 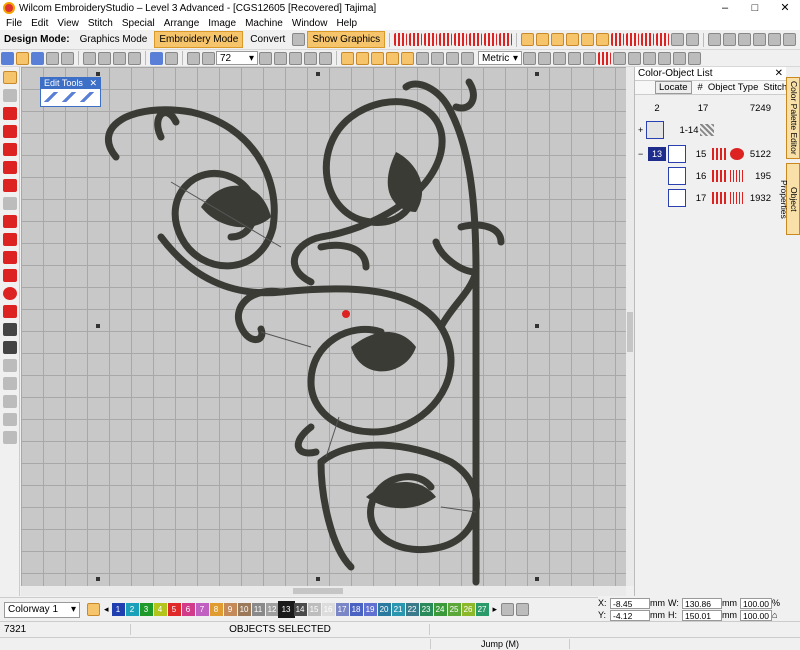 I want to click on height-percent-field: 100.00, so click(x=756, y=615).